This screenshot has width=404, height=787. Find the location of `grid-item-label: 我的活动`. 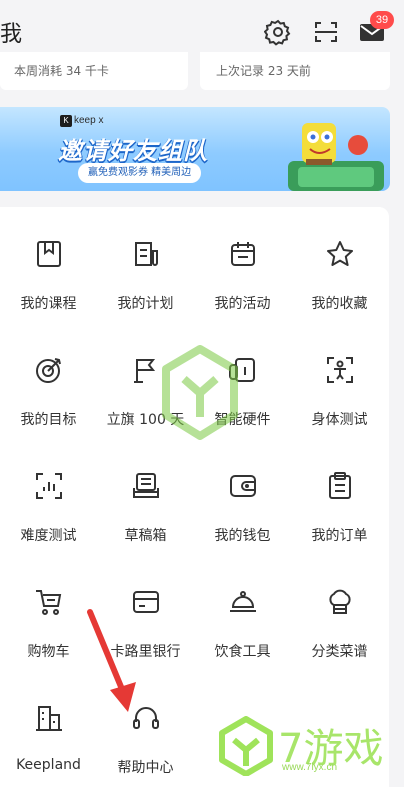

grid-item-label: 我的活动 is located at coordinates (242, 304).